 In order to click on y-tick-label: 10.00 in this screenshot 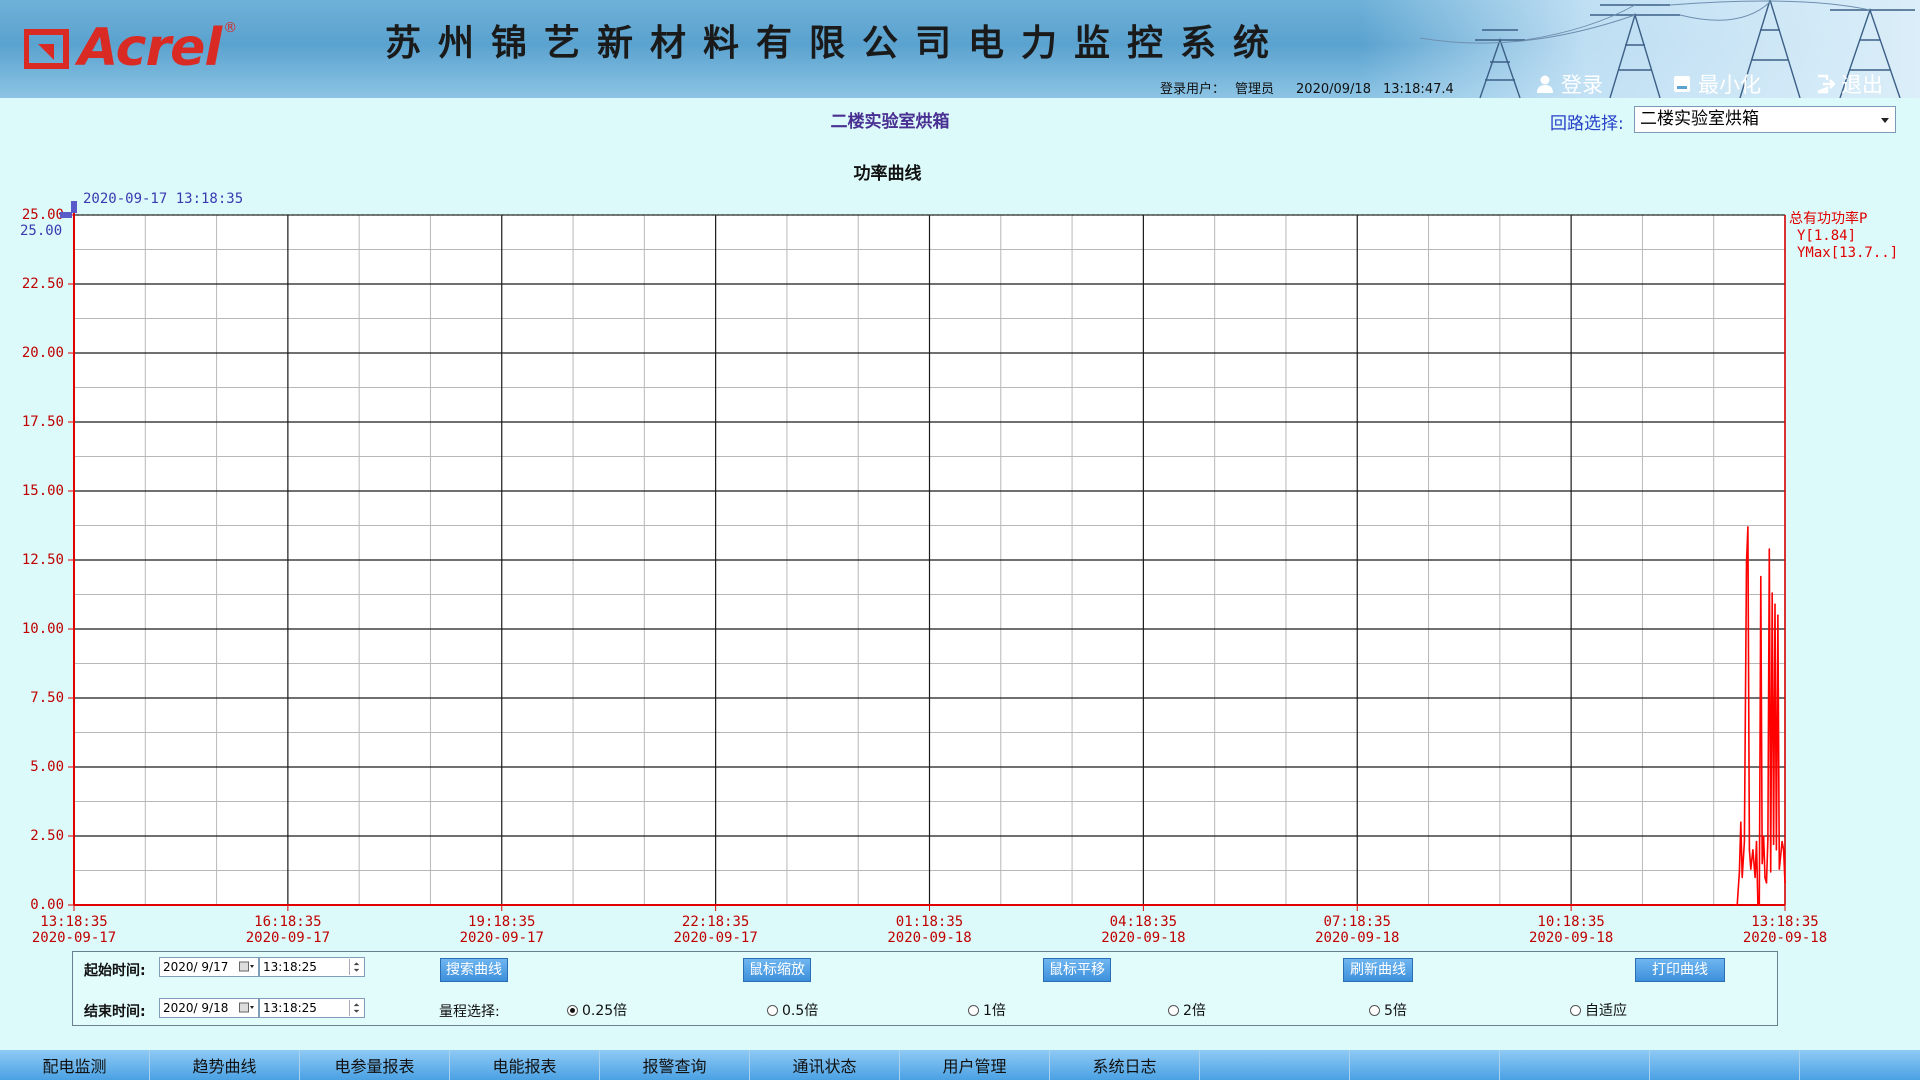, I will do `click(43, 629)`.